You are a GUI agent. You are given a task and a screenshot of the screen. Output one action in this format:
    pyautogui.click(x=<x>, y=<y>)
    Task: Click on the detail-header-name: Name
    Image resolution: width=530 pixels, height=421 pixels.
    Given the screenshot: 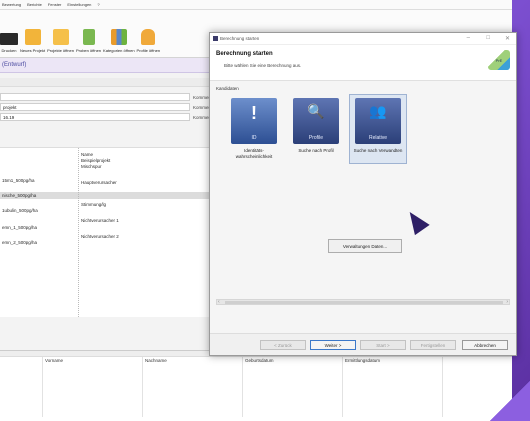 What is the action you would take?
    pyautogui.click(x=87, y=154)
    